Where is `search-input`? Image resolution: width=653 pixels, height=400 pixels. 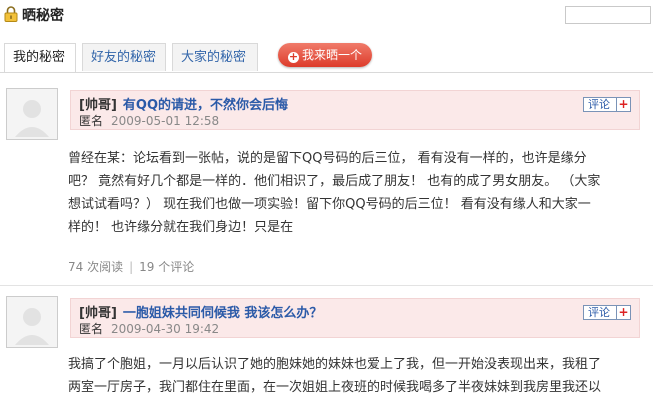
search-input is located at coordinates (608, 15).